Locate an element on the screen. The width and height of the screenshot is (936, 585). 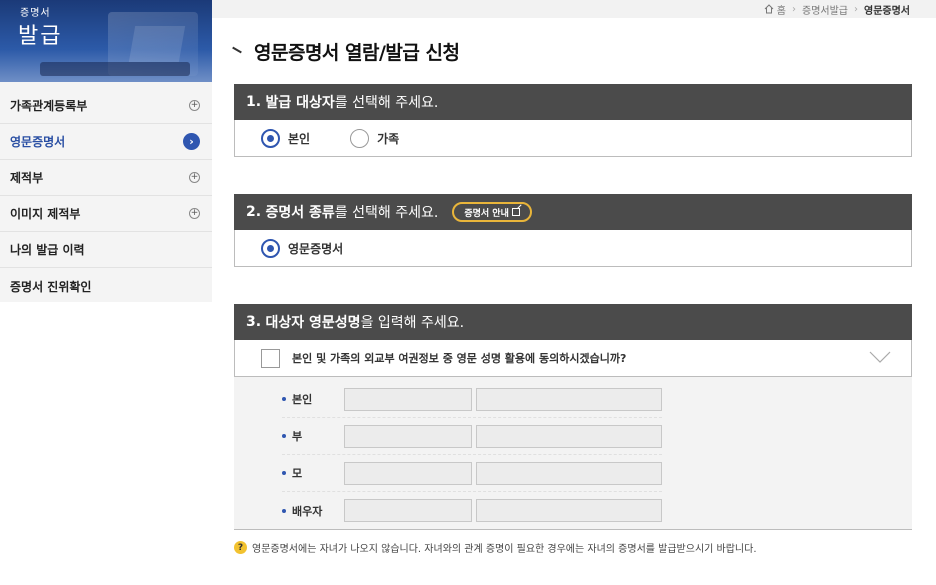
section-number: 2. is located at coordinates (254, 212).